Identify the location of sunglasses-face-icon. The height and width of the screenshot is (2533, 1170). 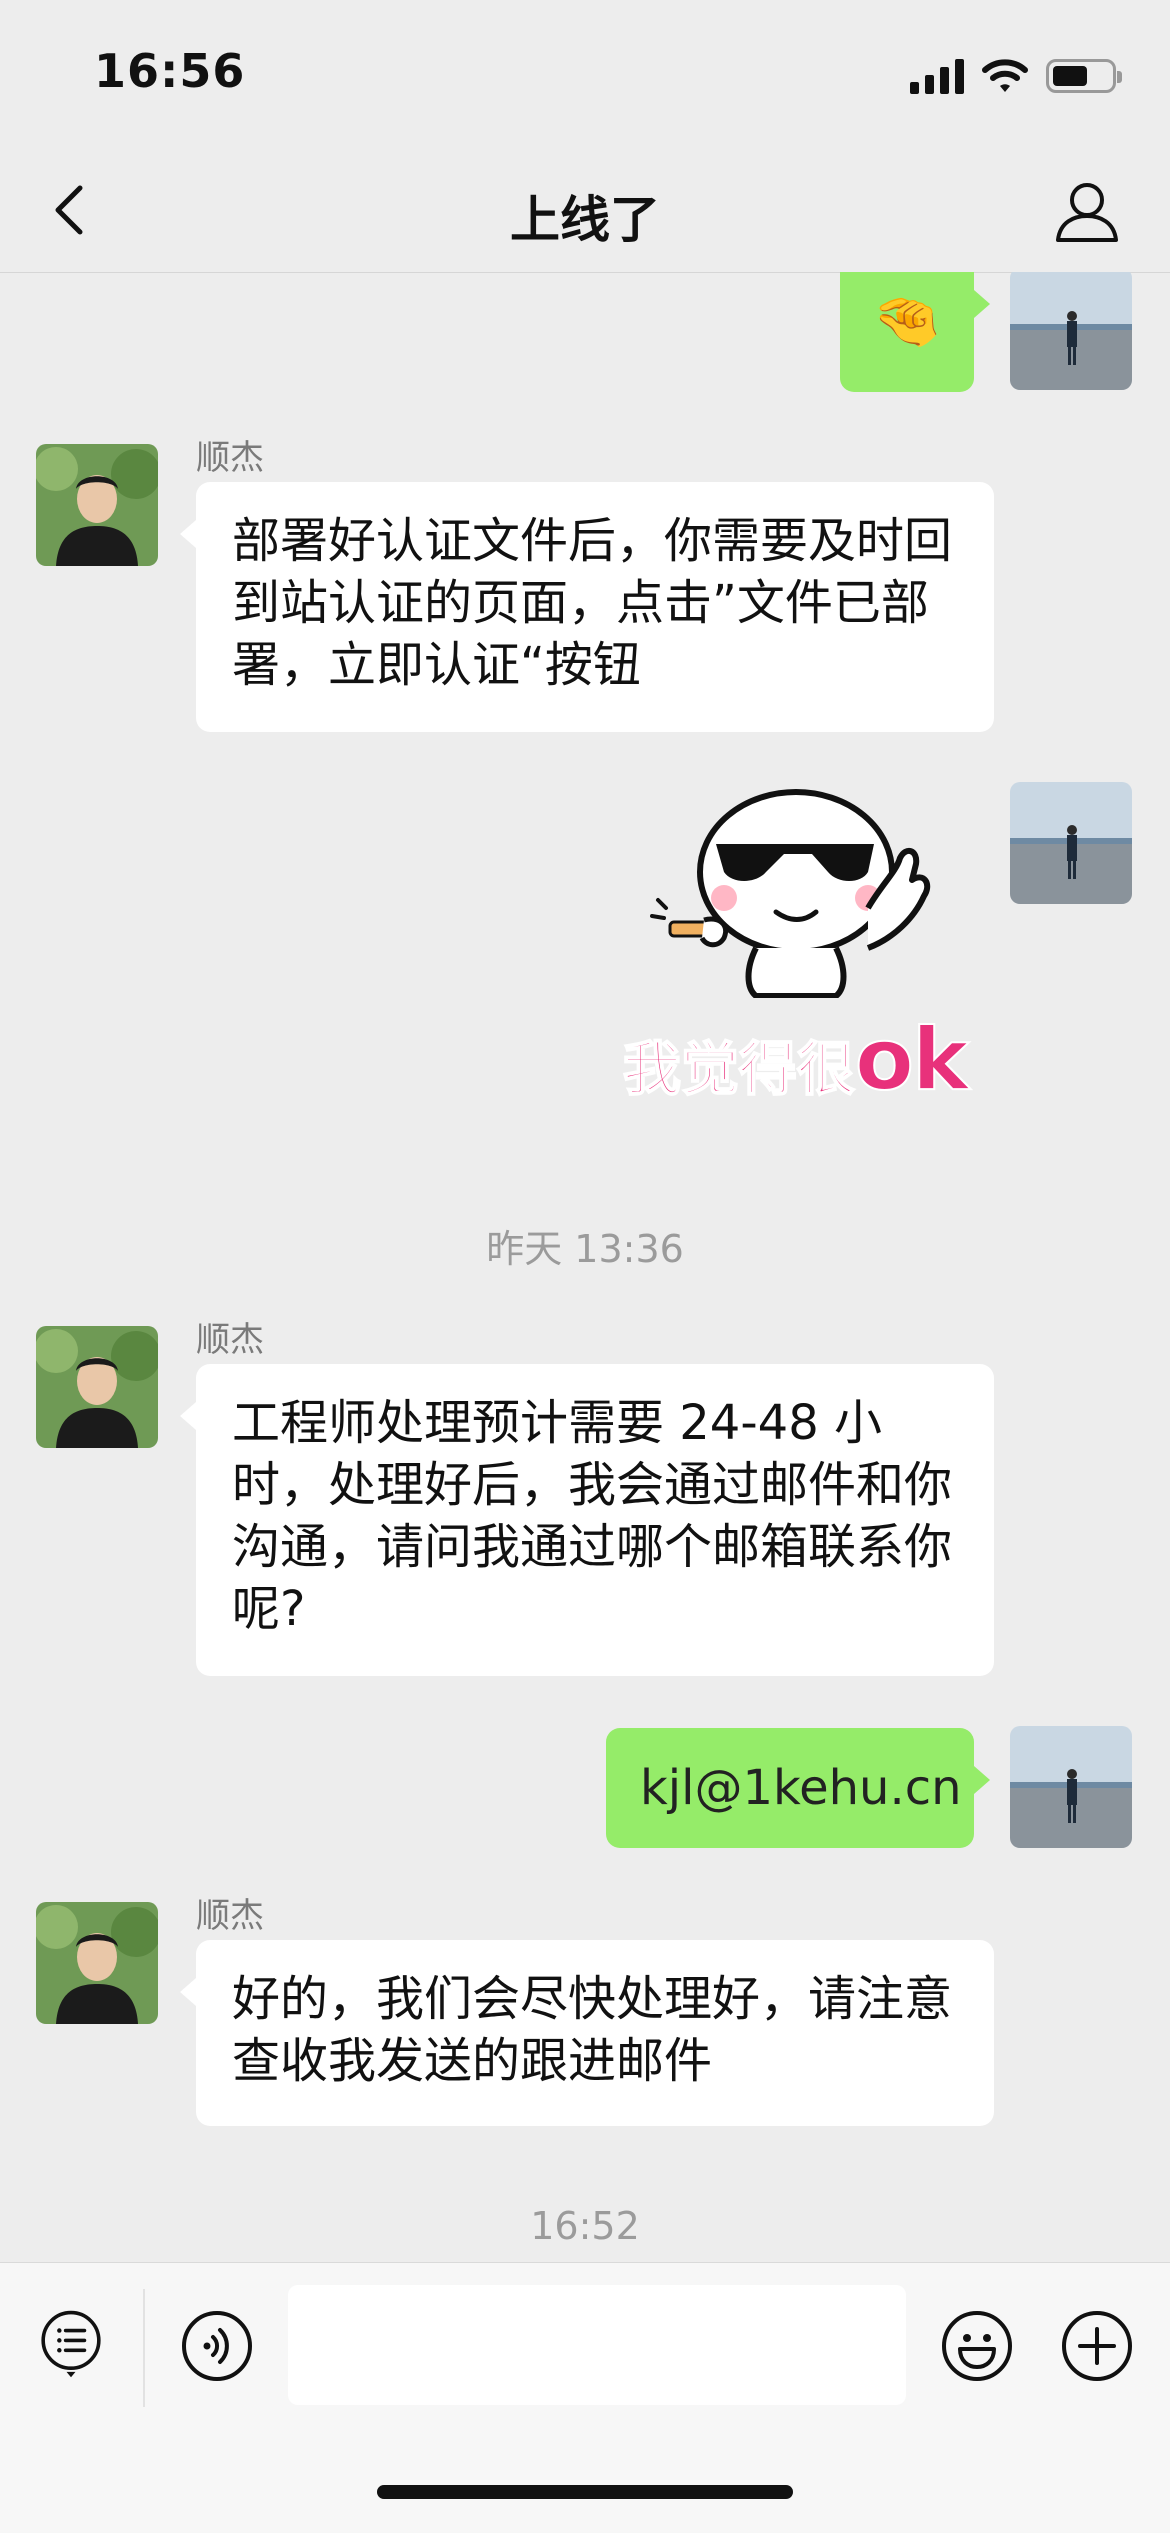
(790, 894).